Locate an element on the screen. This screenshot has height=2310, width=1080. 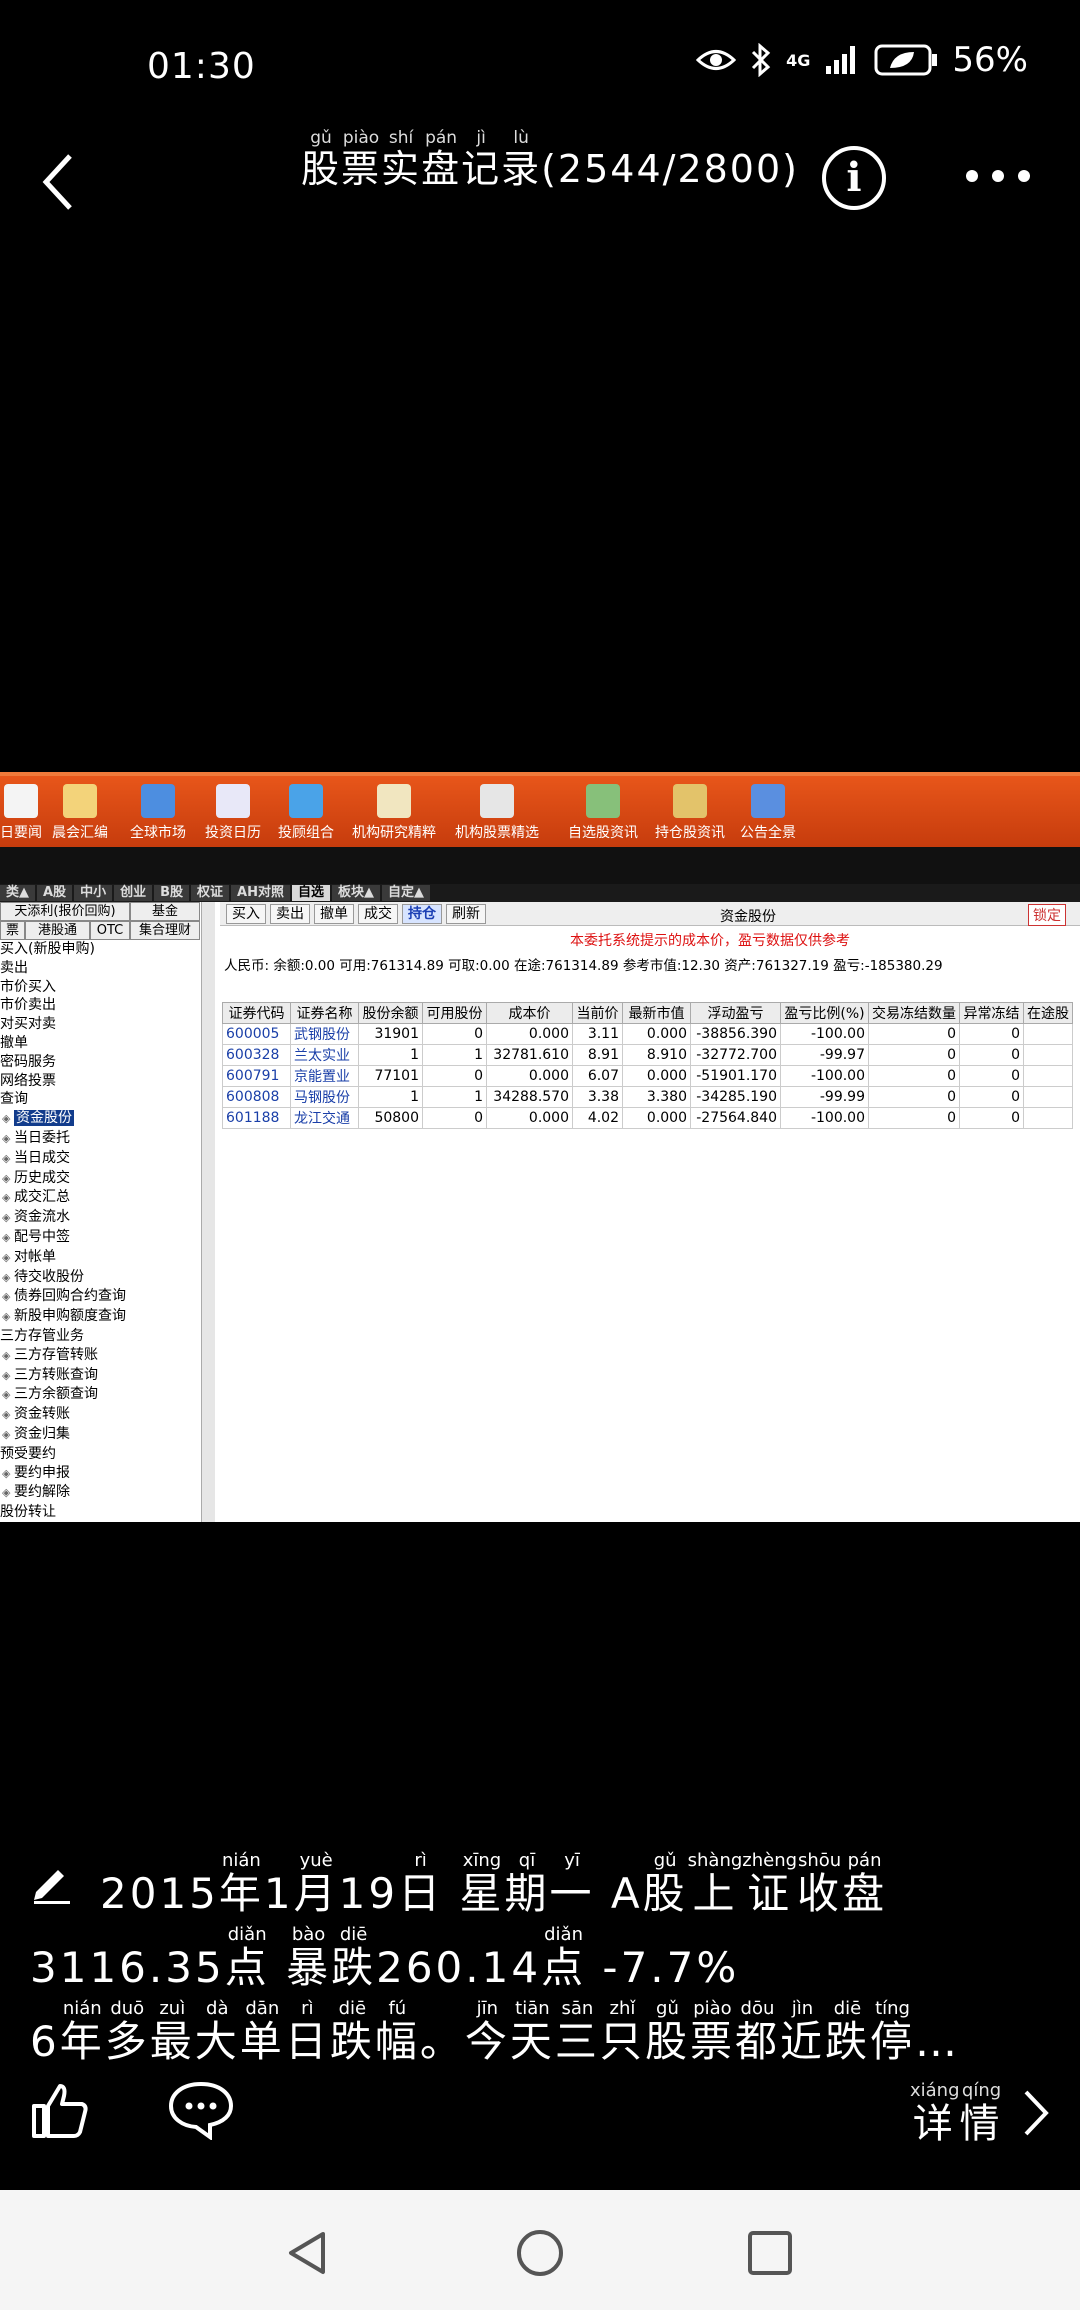
ruby-char: 天tiān is located at coordinates (532, 2032).